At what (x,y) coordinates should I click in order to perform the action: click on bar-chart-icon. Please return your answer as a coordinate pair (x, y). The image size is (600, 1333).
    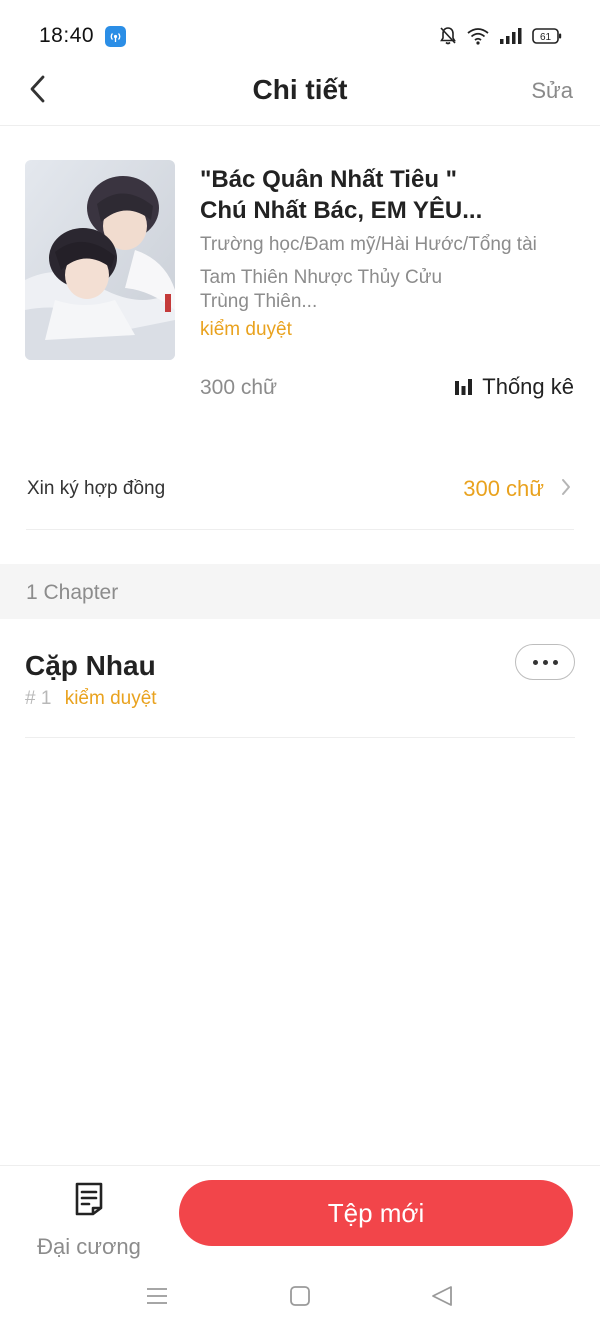
    Looking at the image, I should click on (464, 387).